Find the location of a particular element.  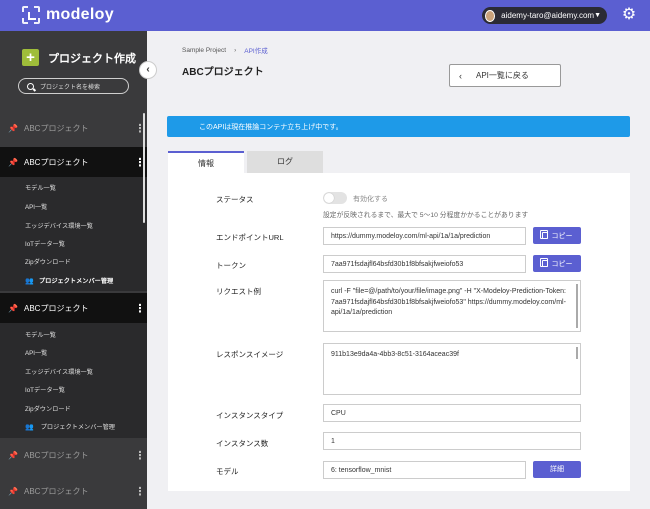

create-project-button: + プロジェクト作成 is located at coordinates (79, 57).